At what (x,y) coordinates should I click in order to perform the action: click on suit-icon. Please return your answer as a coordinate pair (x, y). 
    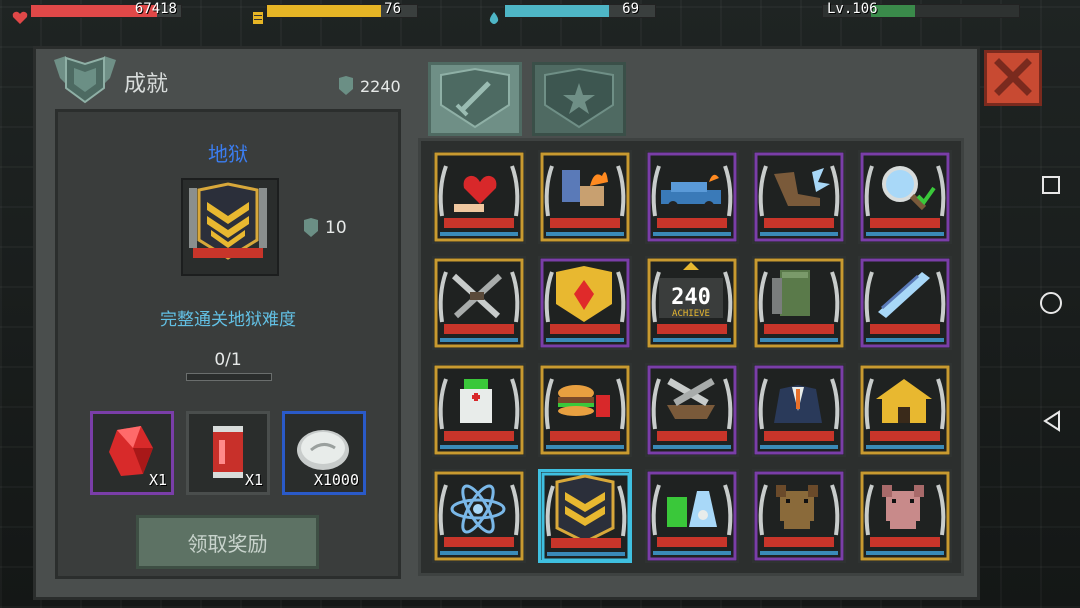
    Looking at the image, I should click on (799, 410).